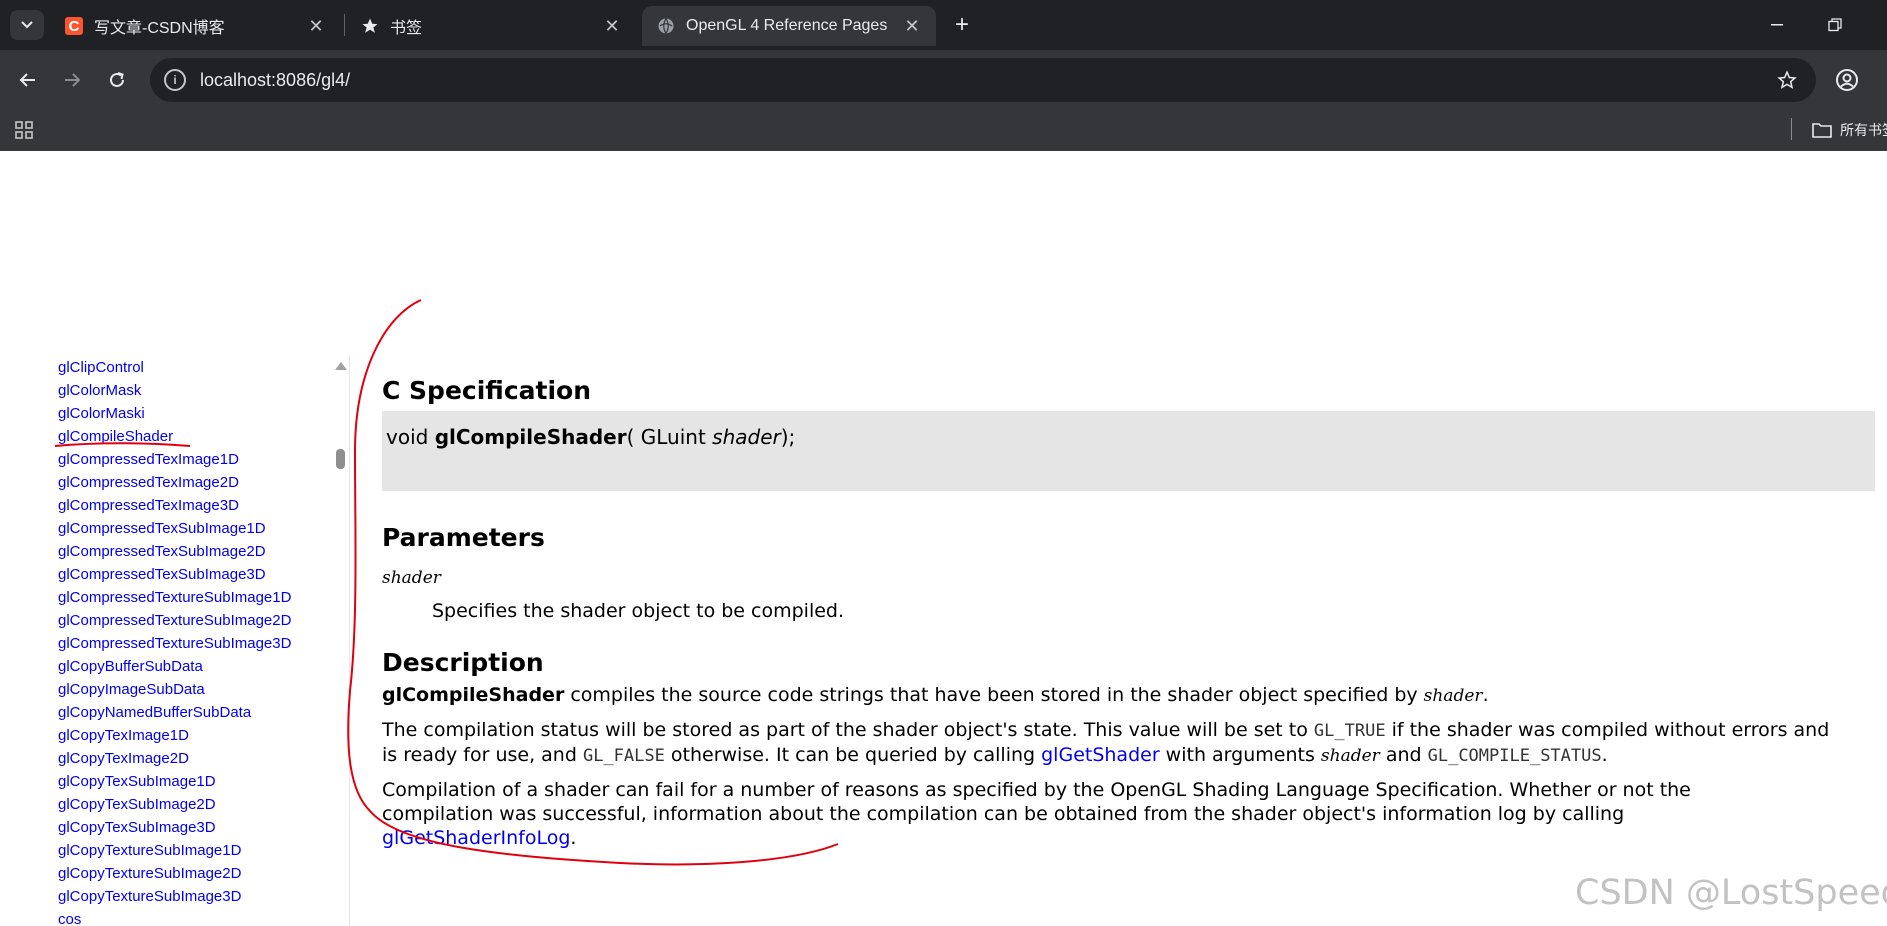  I want to click on index-link: glCompressedTextureSubImage1D, so click(198, 597).